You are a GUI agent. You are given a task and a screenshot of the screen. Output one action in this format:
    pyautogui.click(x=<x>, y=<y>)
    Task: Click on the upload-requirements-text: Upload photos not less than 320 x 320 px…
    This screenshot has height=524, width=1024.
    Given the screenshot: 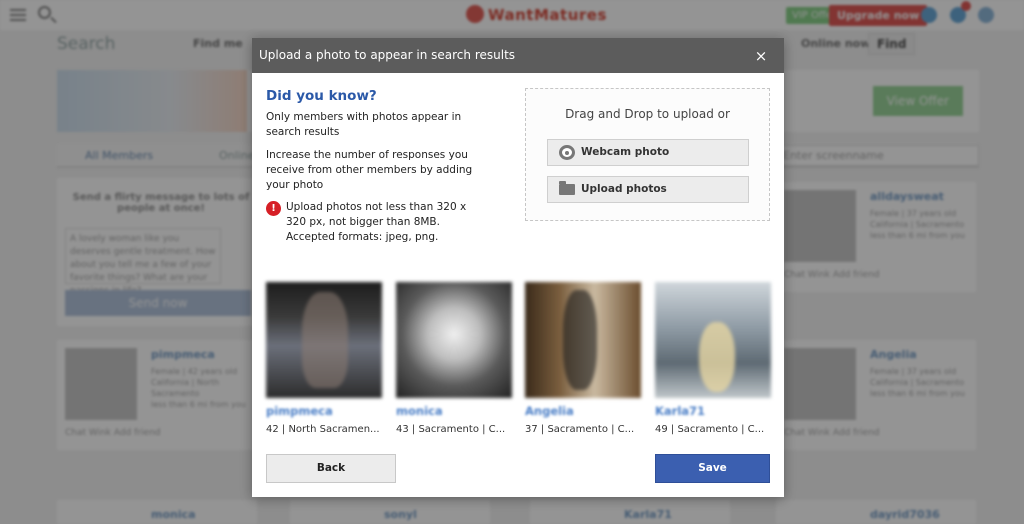 What is the action you would take?
    pyautogui.click(x=376, y=222)
    